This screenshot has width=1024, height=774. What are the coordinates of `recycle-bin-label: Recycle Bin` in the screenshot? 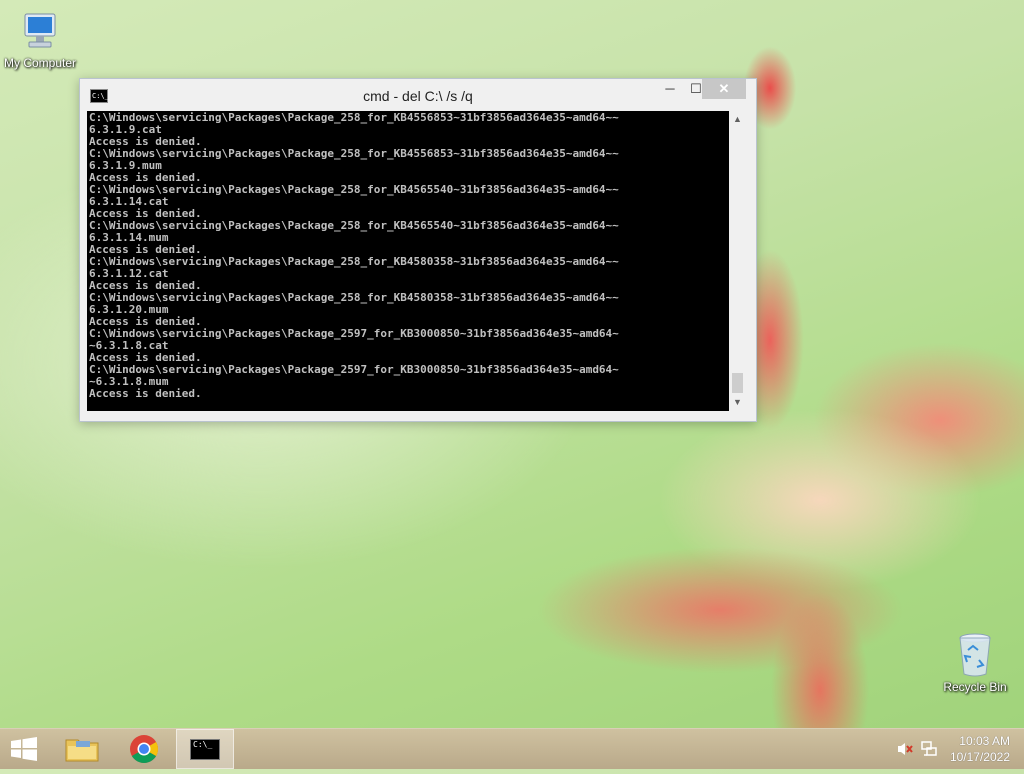 It's located at (975, 687).